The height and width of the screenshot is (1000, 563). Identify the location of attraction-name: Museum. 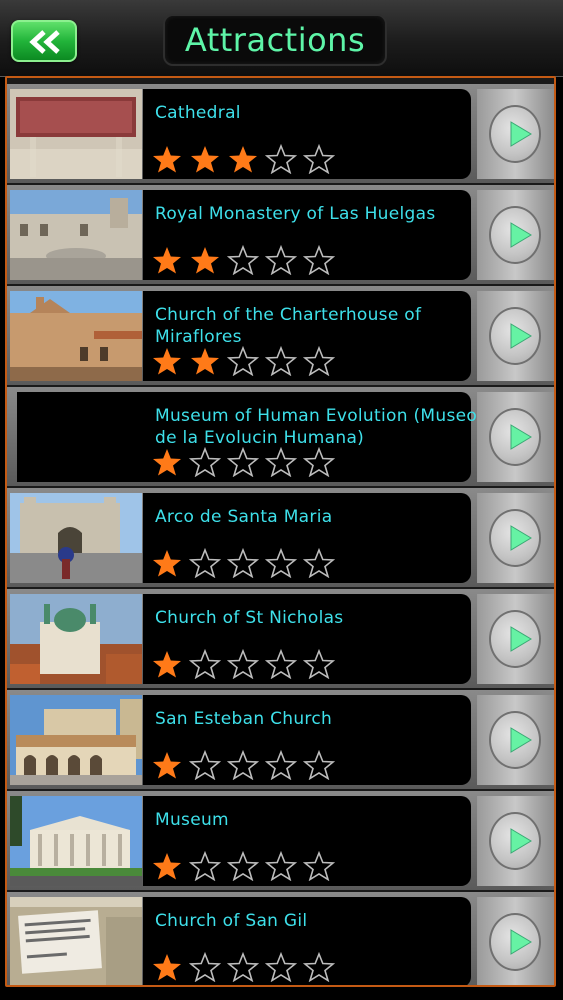
(192, 820).